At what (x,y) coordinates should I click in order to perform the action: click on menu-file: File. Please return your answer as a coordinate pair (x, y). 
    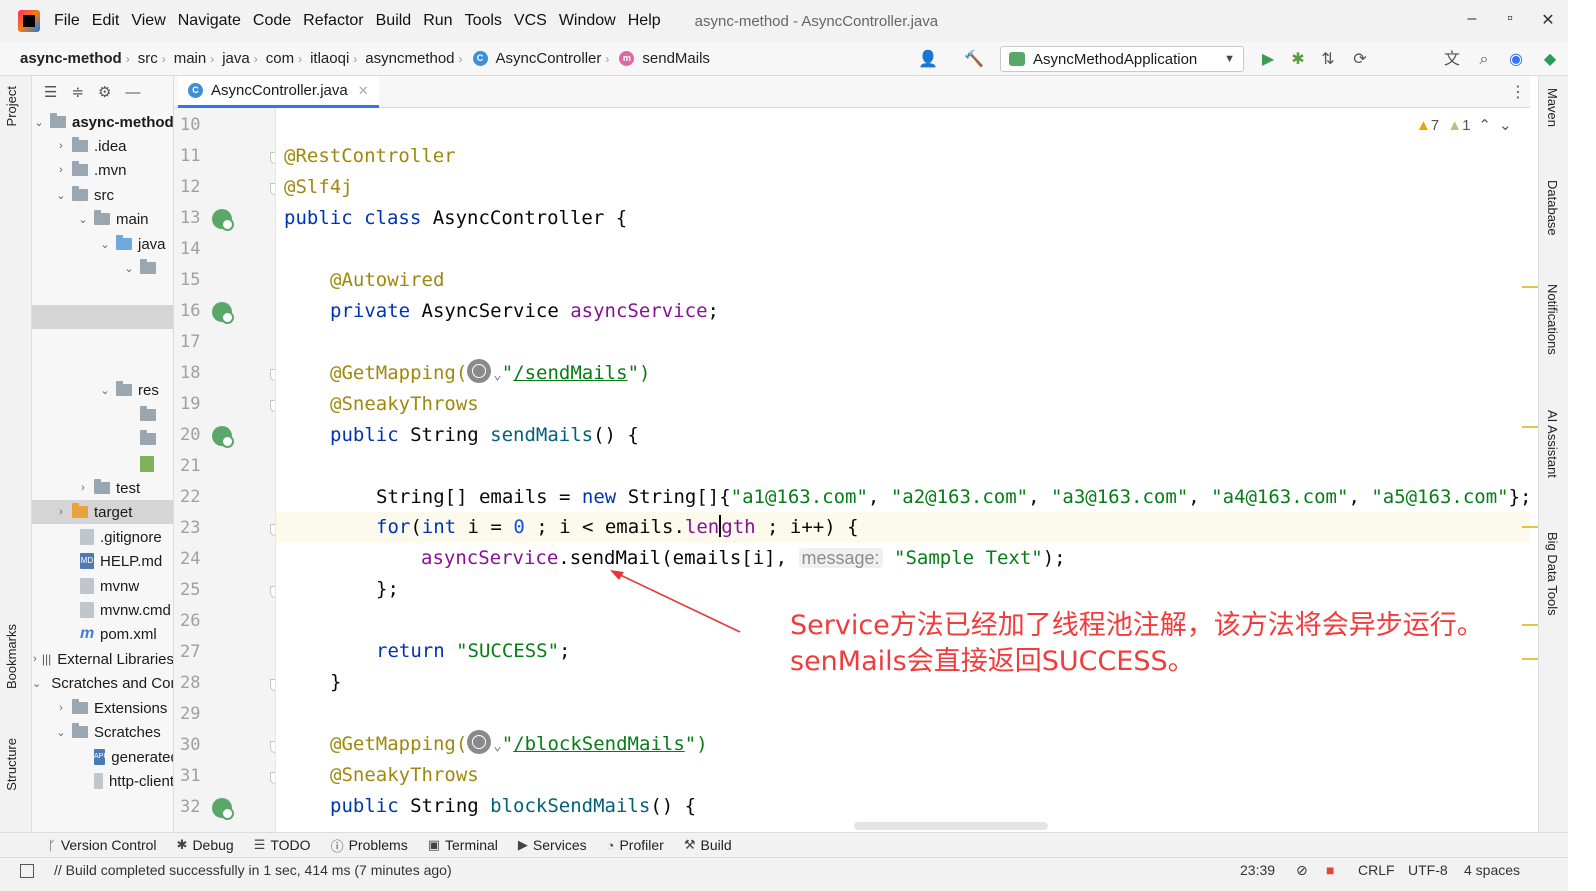
    Looking at the image, I should click on (67, 21).